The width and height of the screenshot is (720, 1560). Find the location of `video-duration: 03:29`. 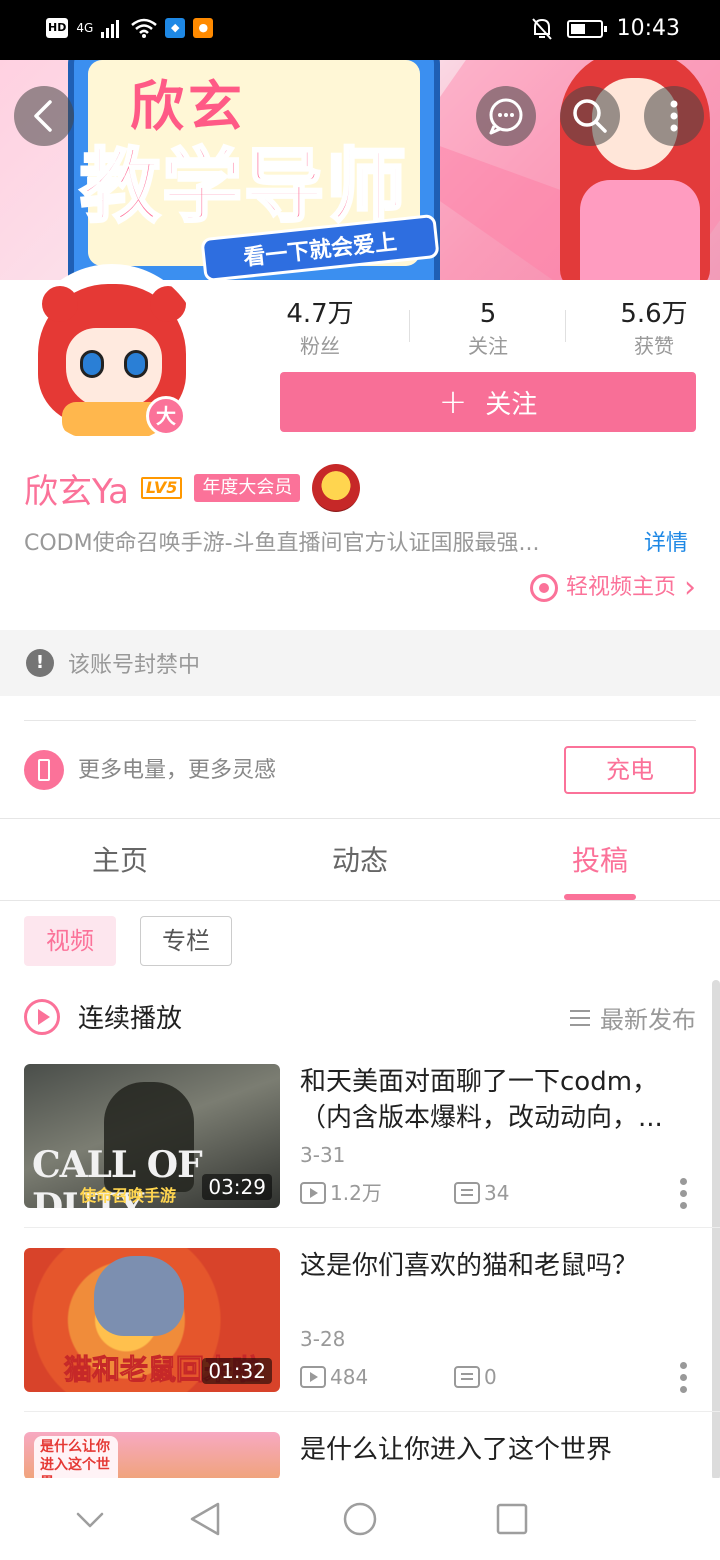

video-duration: 03:29 is located at coordinates (237, 1187).